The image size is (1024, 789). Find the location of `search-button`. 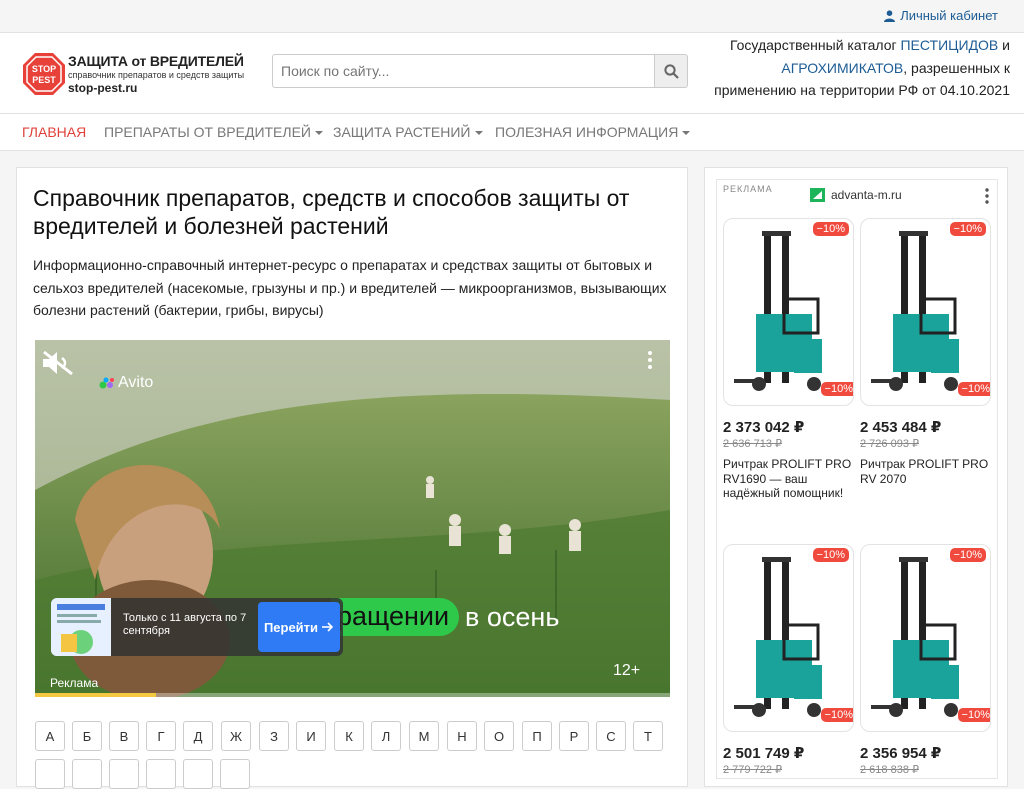

search-button is located at coordinates (671, 71).